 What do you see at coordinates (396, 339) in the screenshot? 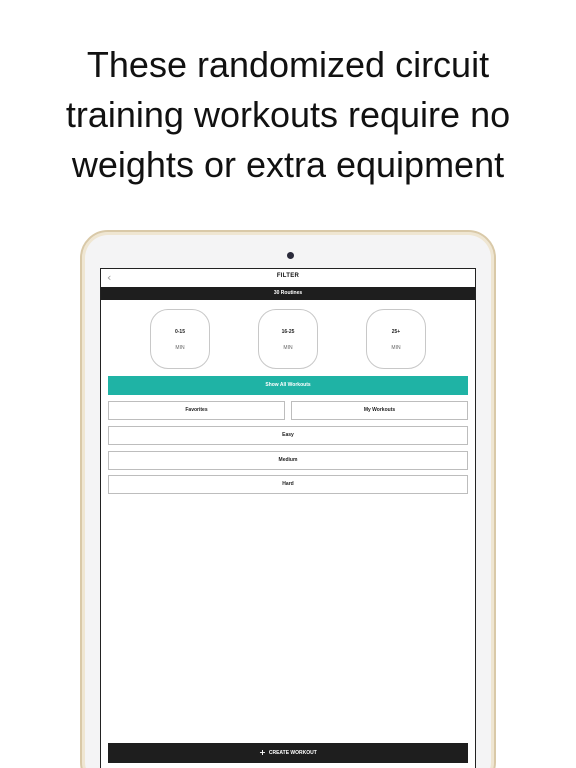
I see `duration-25-plus-button: 25+ MIN` at bounding box center [396, 339].